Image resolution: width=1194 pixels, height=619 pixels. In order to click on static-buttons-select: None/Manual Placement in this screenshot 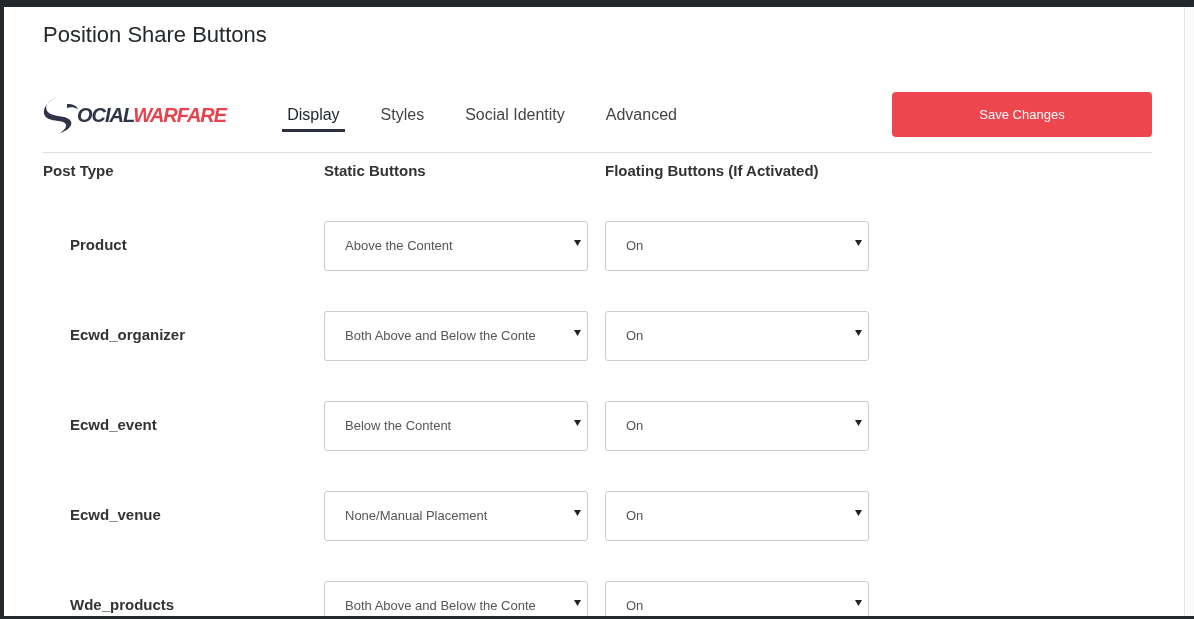, I will do `click(456, 516)`.